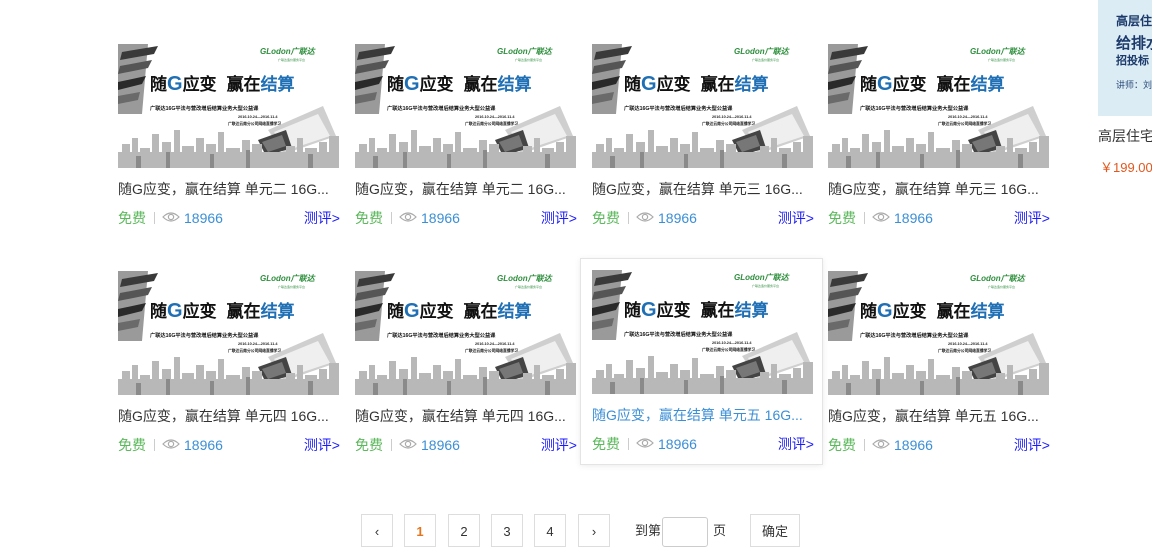 The image size is (1152, 548). What do you see at coordinates (1132, 61) in the screenshot?
I see `recommended-thumb-line: 招投标` at bounding box center [1132, 61].